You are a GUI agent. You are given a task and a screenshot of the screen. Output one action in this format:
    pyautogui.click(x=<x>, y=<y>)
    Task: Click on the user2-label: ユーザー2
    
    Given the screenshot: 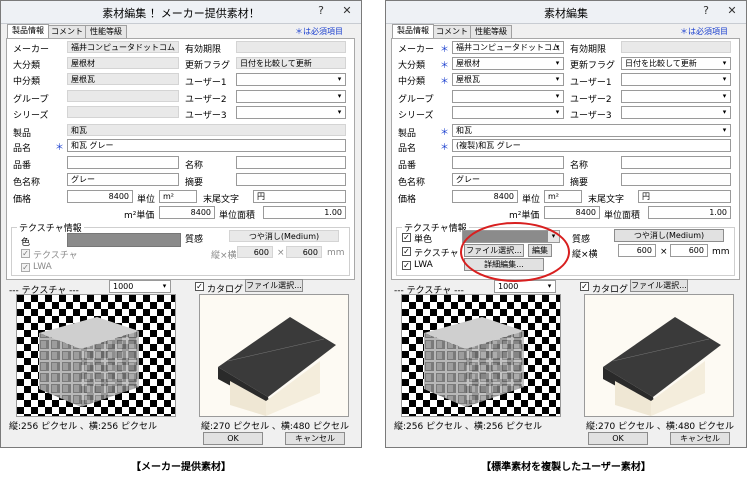 What is the action you would take?
    pyautogui.click(x=591, y=100)
    